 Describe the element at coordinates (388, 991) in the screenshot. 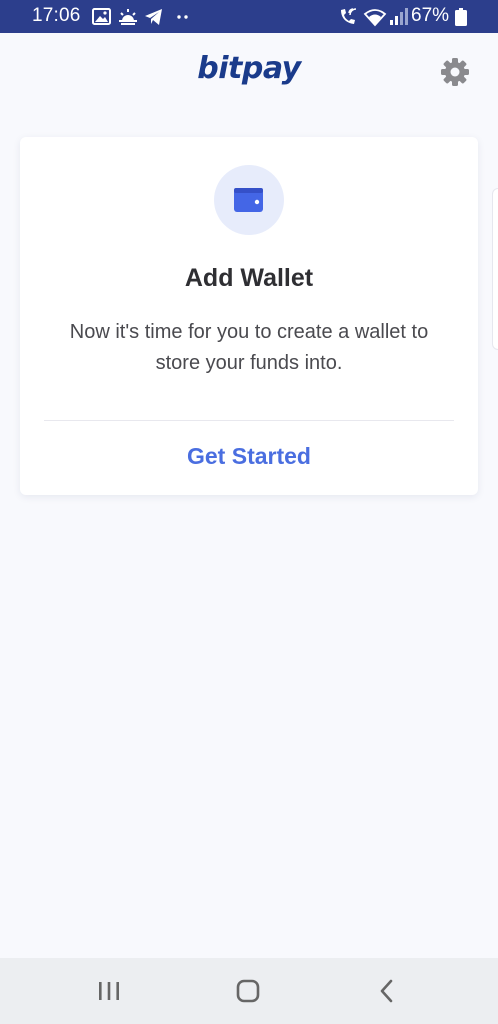

I see `back-icon` at that location.